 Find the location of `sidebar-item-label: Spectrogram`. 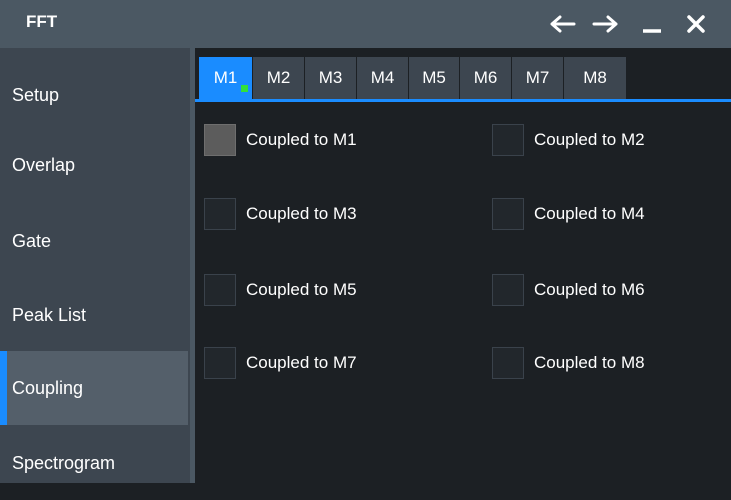

sidebar-item-label: Spectrogram is located at coordinates (64, 462).